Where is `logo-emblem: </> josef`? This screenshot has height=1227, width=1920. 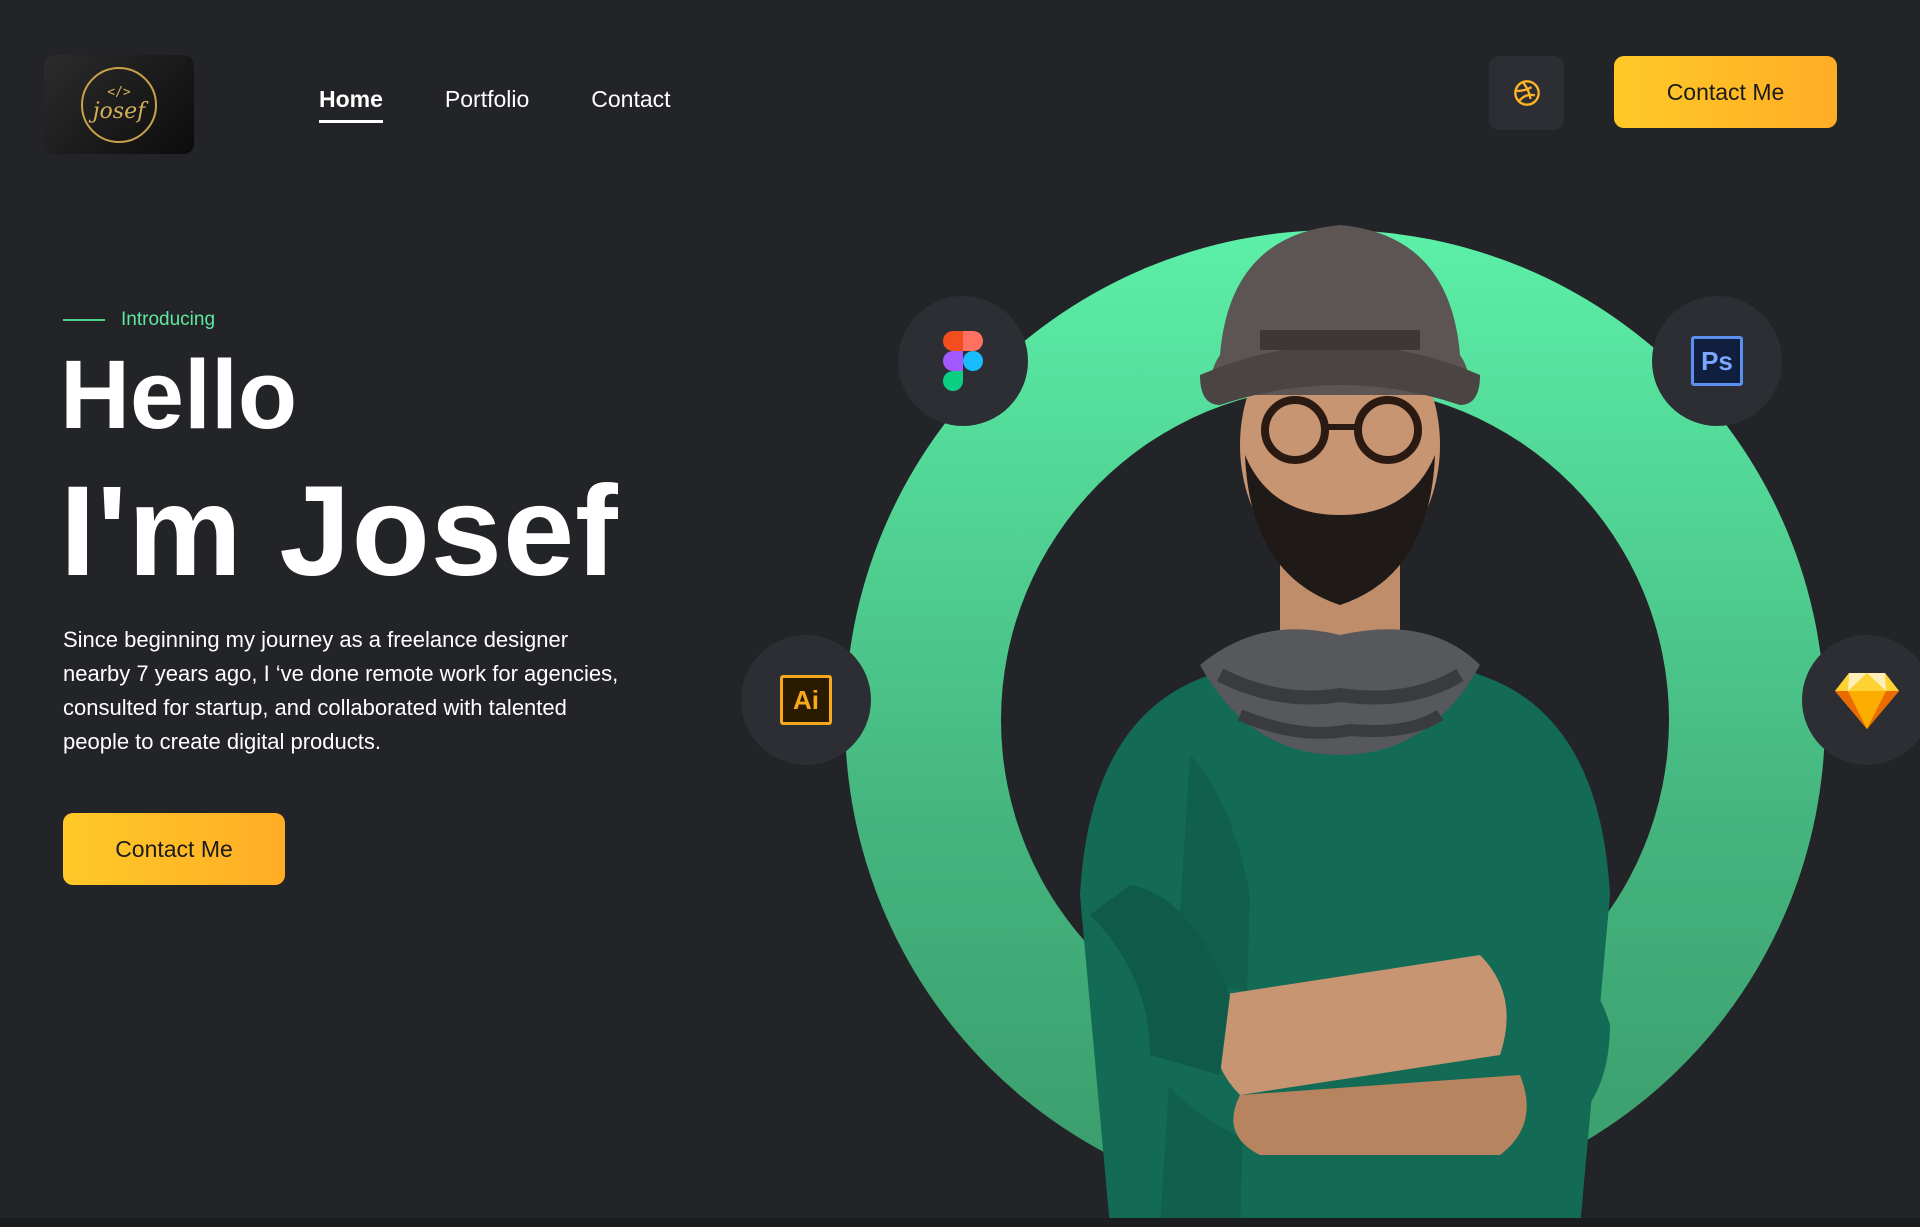
logo-emblem: </> josef is located at coordinates (119, 104).